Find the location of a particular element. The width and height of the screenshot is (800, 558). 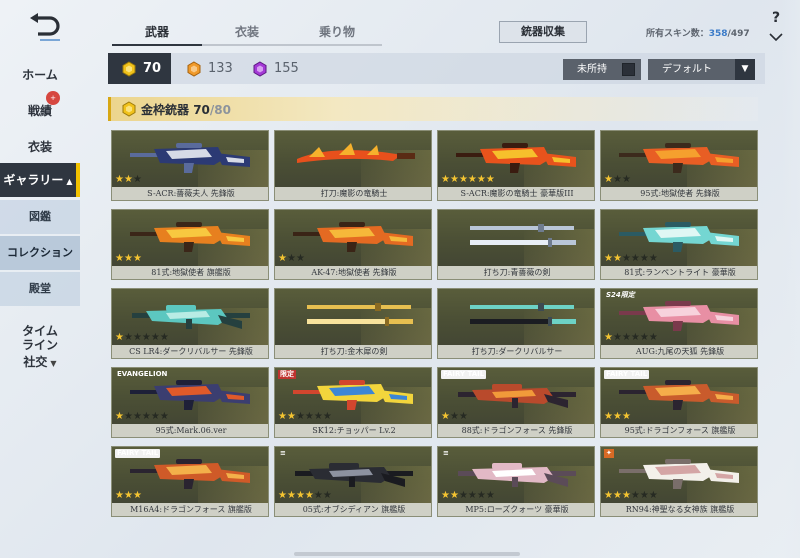

nav-timeline: タイム ライン is located at coordinates (40, 331).